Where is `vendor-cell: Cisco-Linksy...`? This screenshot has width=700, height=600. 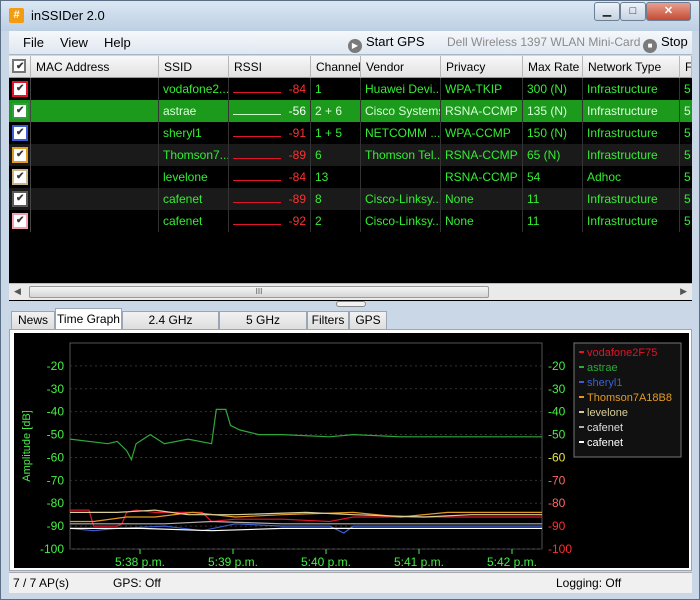
vendor-cell: Cisco-Linksy... is located at coordinates (401, 199).